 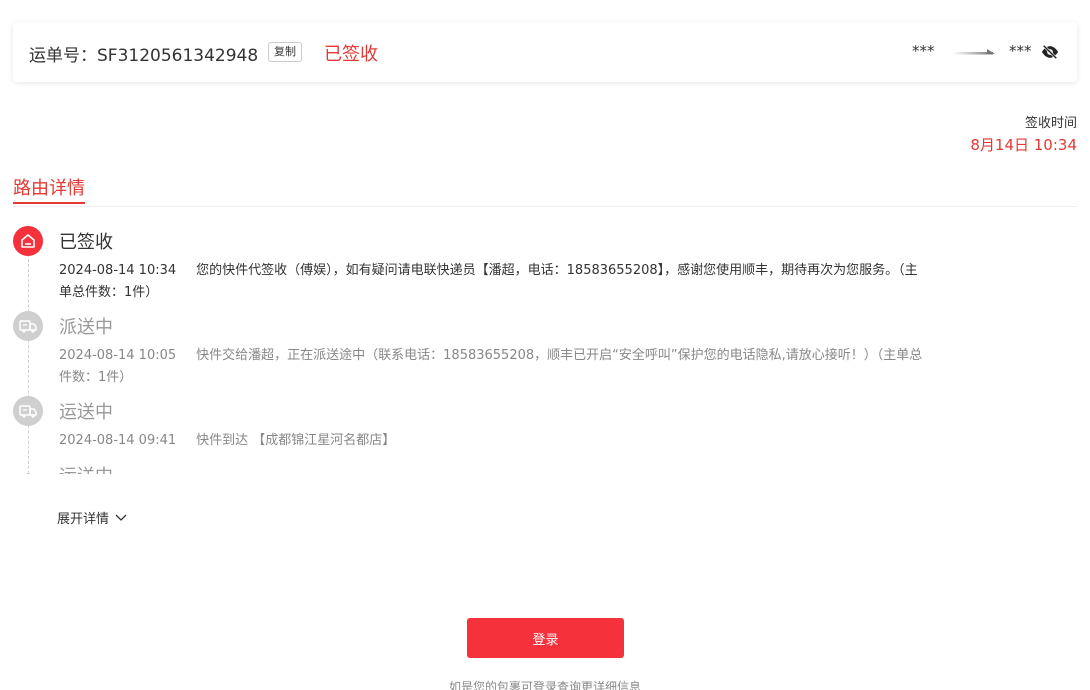 I want to click on timeline-time: 2024-08-14 10:05, so click(x=118, y=355).